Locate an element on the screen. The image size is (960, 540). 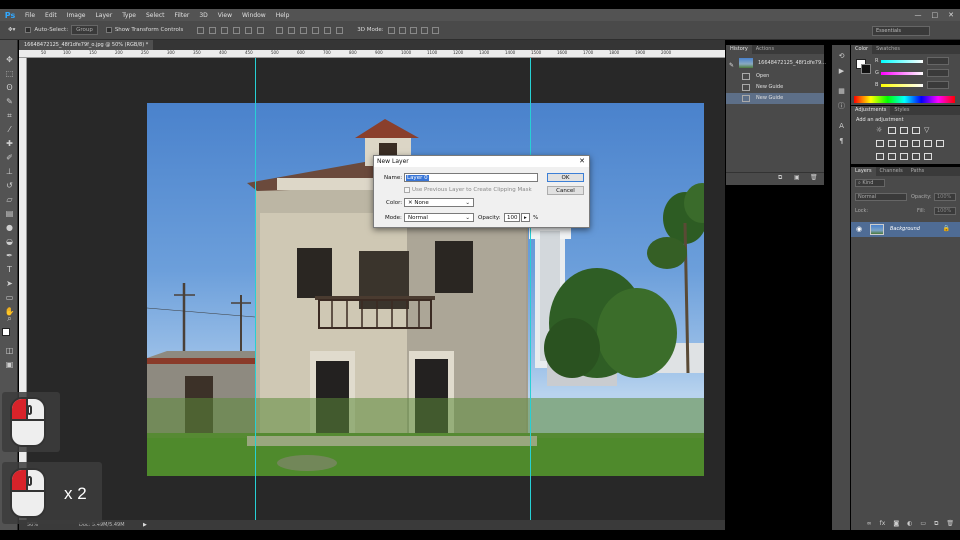
workspace-dropdown: Essentials is located at coordinates (901, 31).